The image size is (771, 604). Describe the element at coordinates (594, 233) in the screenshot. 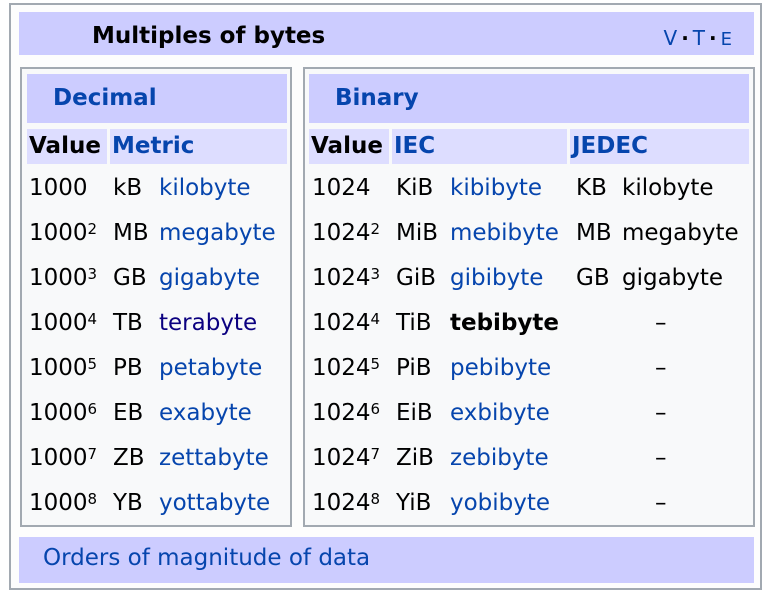

I see `jedec-row-2-symbol: MB` at that location.